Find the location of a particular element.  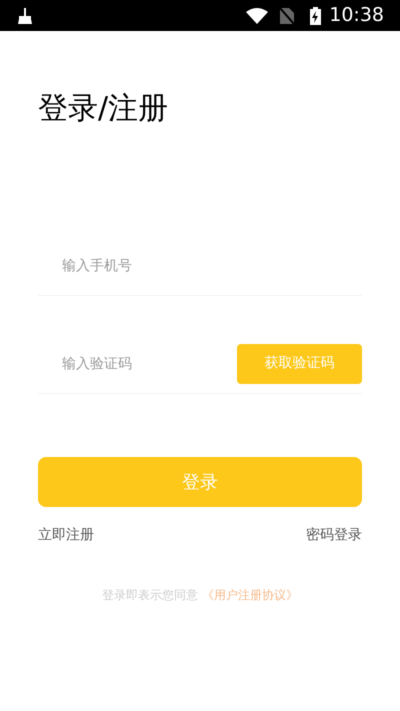

password-login-link: 密码登录 is located at coordinates (334, 535).